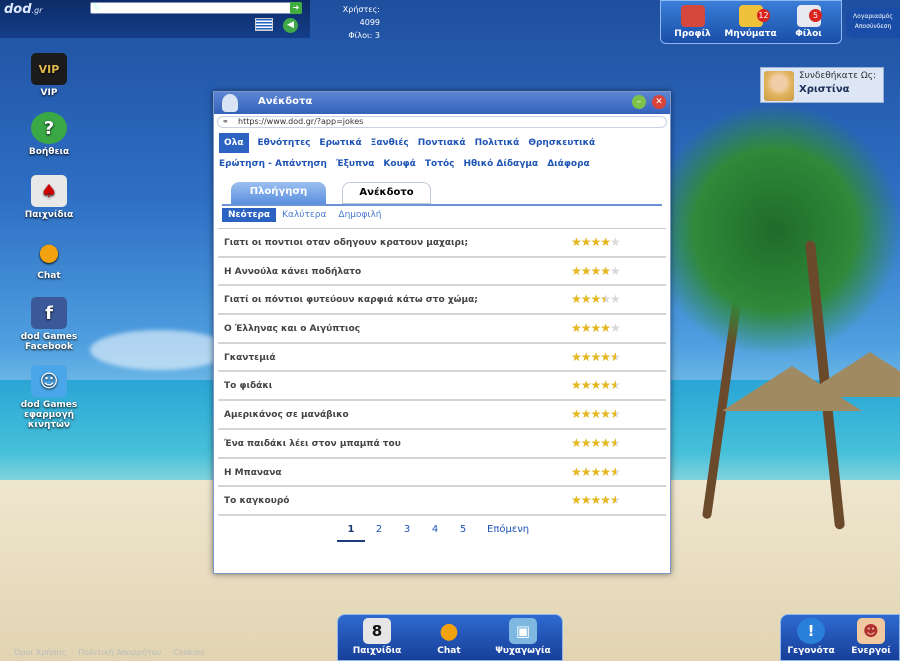 This screenshot has width=900, height=661. What do you see at coordinates (49, 215) in the screenshot?
I see `desktop-icon-label: Παιχνίδια` at bounding box center [49, 215].